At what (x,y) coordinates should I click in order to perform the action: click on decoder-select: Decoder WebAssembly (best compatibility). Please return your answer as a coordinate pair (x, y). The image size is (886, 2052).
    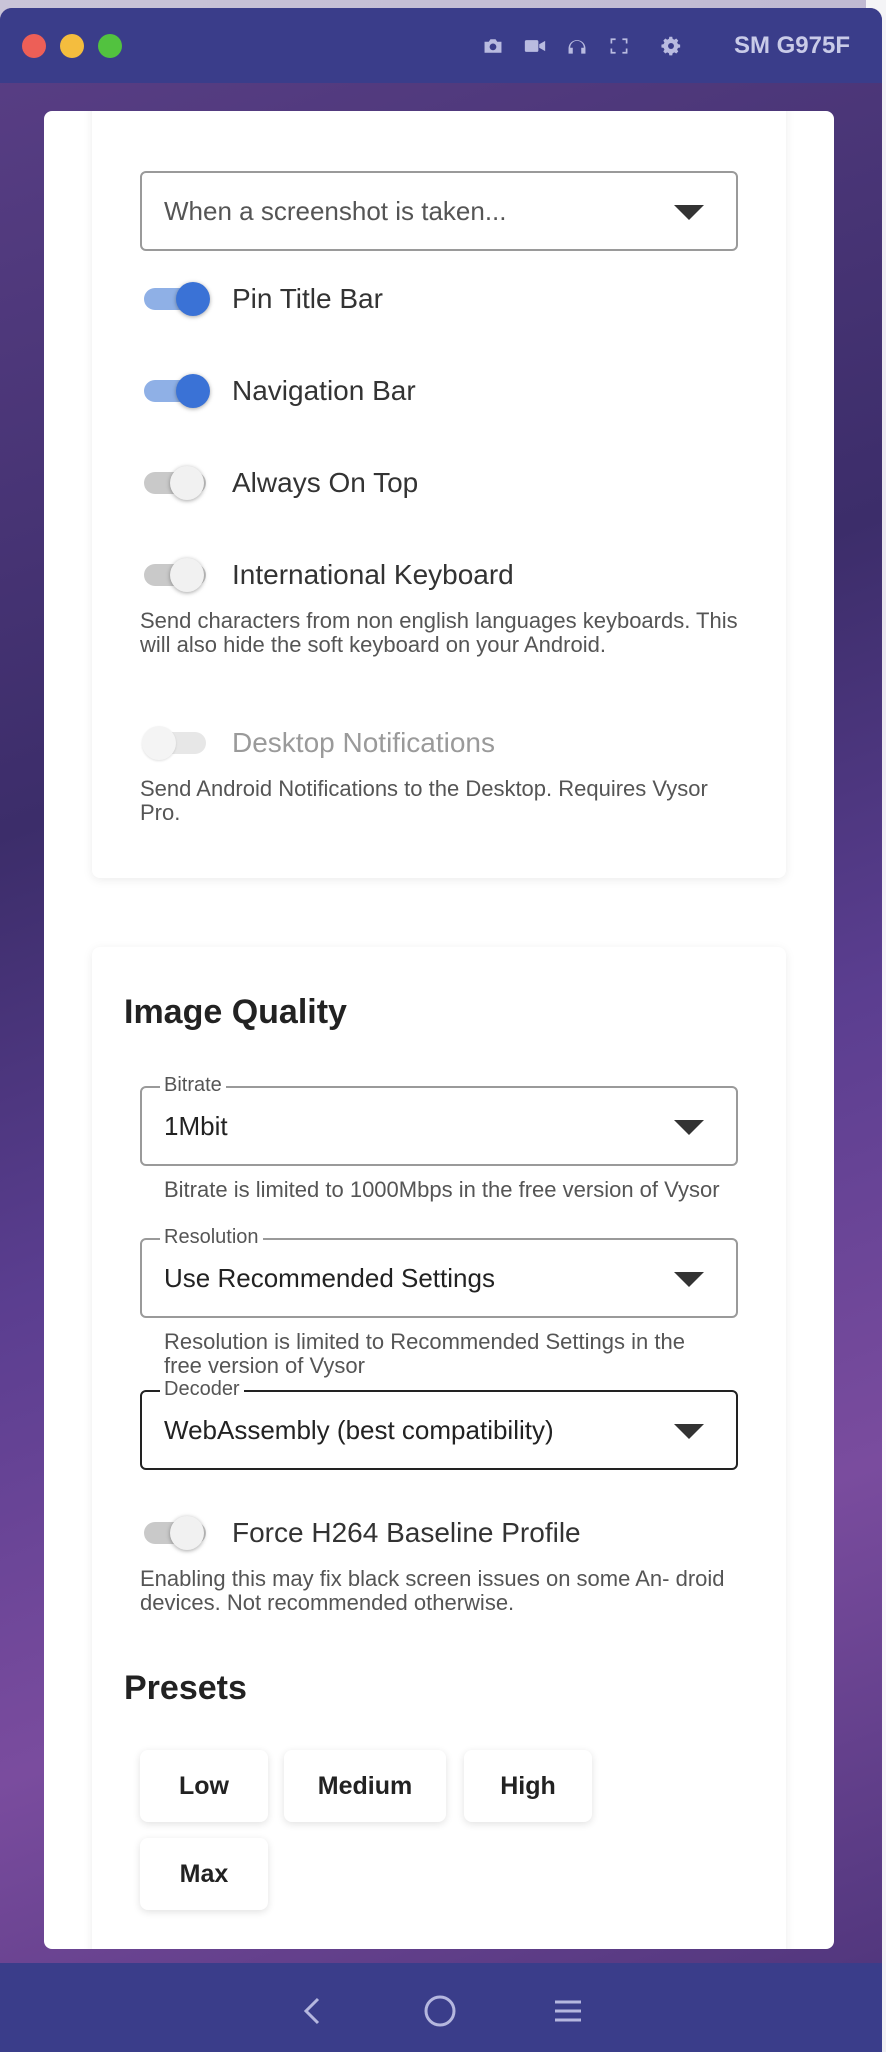
    Looking at the image, I should click on (439, 1424).